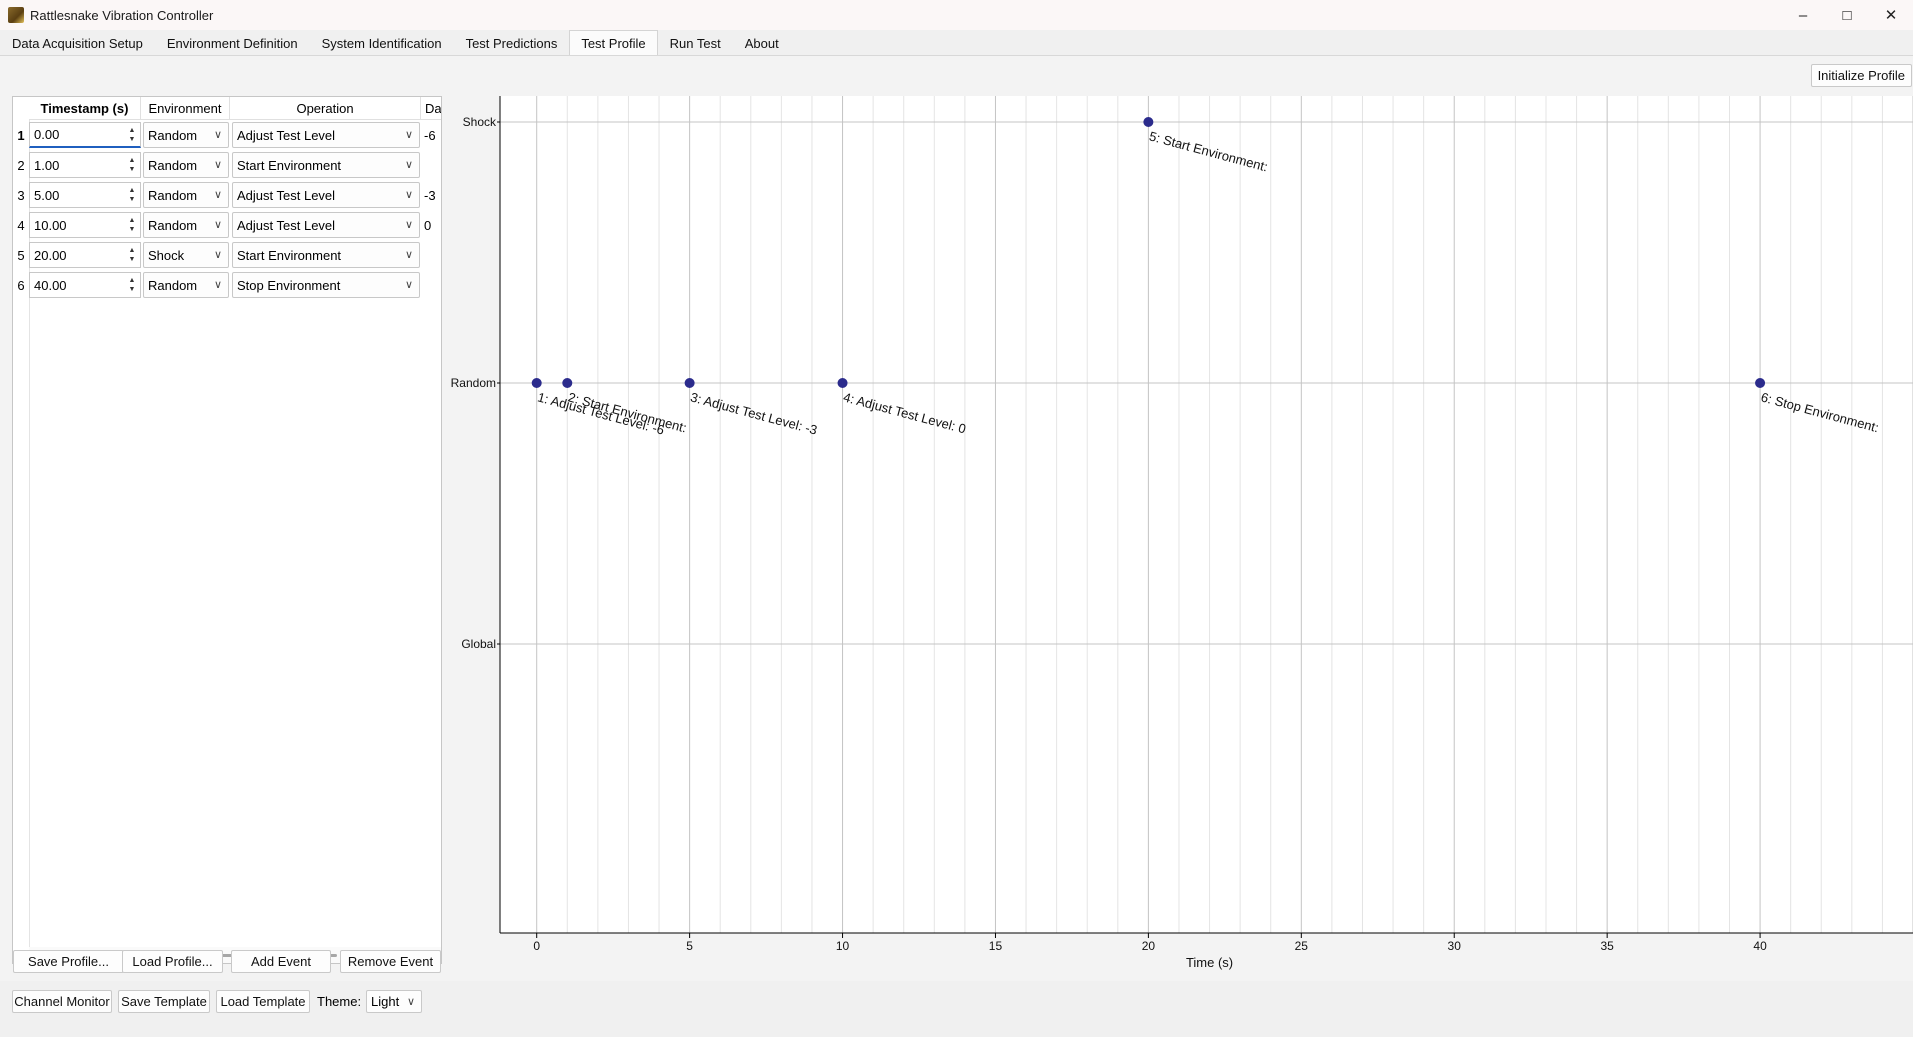  I want to click on x-tick-label: 20, so click(1149, 946).